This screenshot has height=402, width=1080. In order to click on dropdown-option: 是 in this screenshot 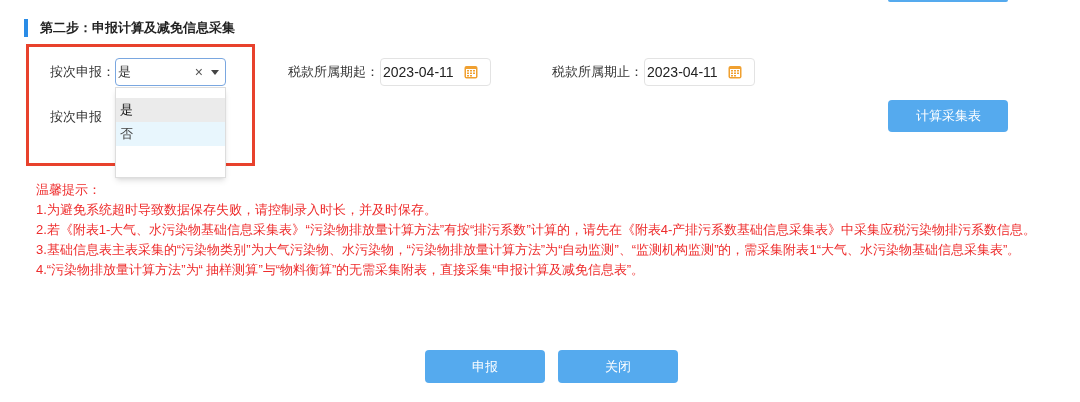, I will do `click(170, 110)`.